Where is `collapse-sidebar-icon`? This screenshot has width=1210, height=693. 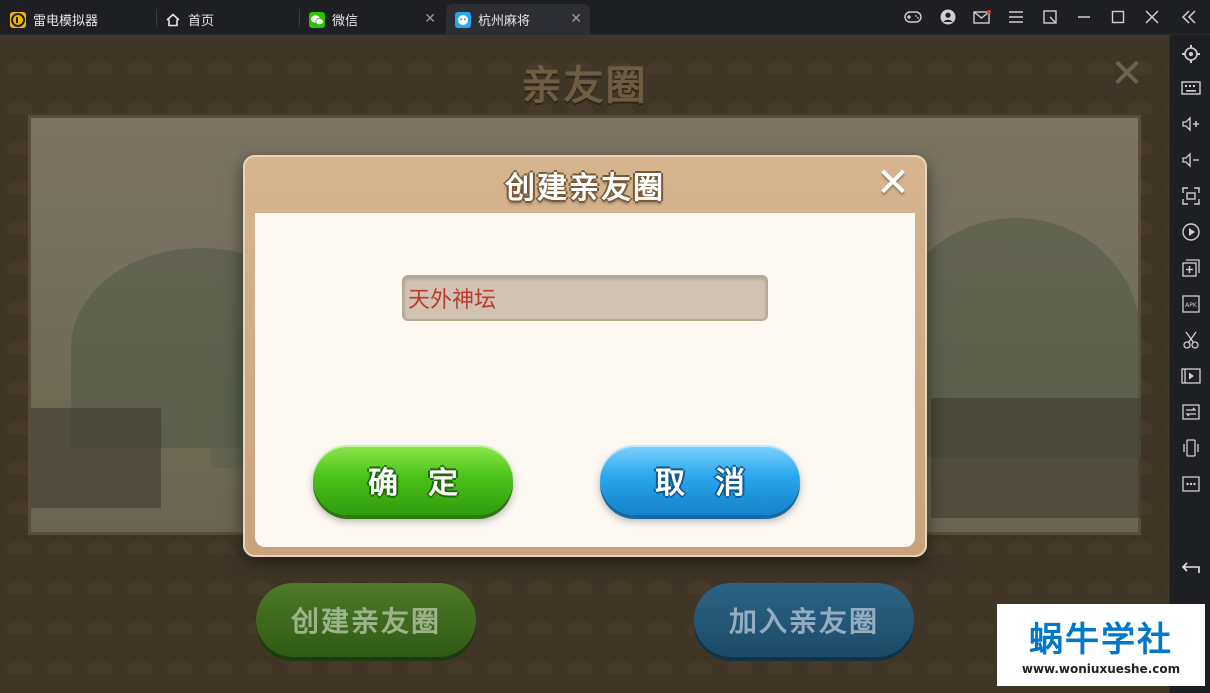
collapse-sidebar-icon is located at coordinates (1189, 17).